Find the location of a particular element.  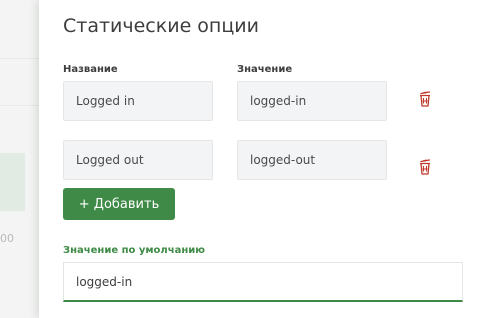

background-chart-bar is located at coordinates (12, 182).